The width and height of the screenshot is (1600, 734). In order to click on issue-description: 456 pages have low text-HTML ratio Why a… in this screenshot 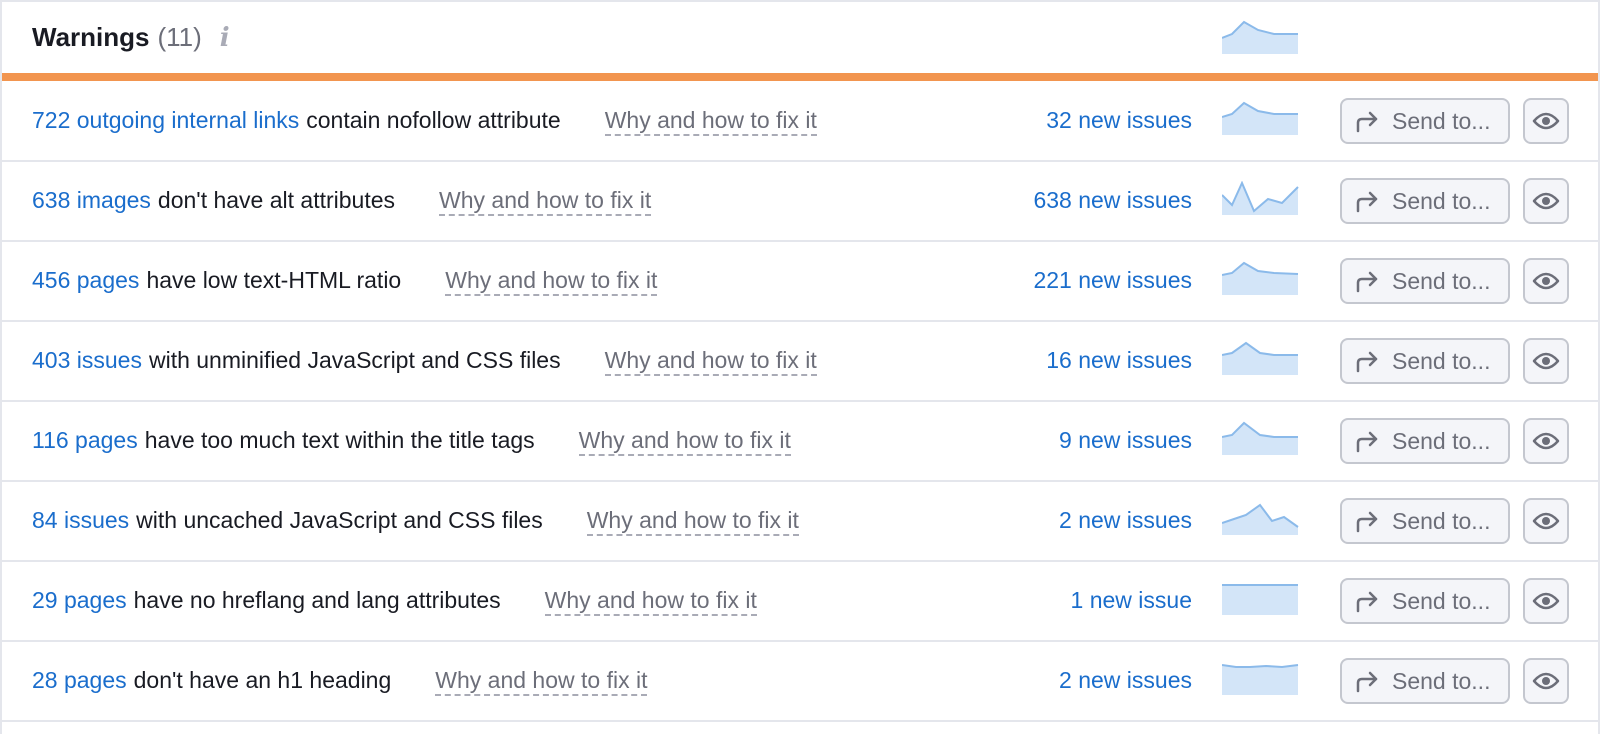, I will do `click(345, 280)`.